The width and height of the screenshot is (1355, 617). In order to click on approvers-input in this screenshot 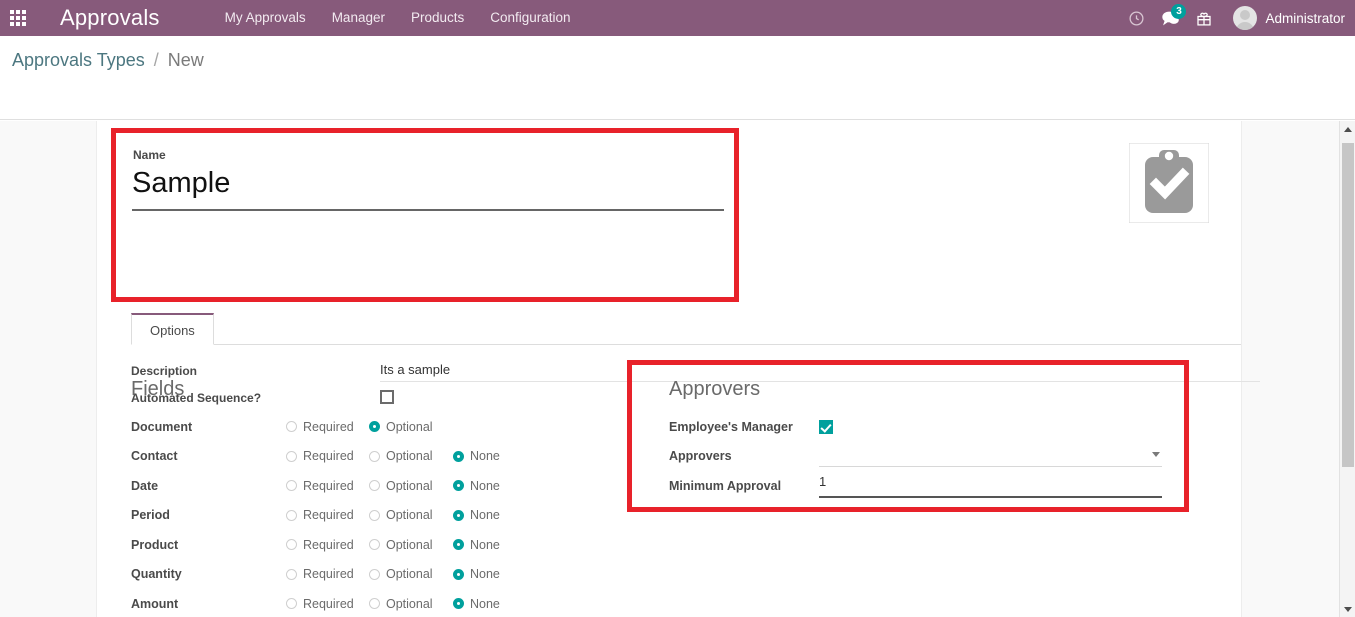, I will do `click(990, 456)`.